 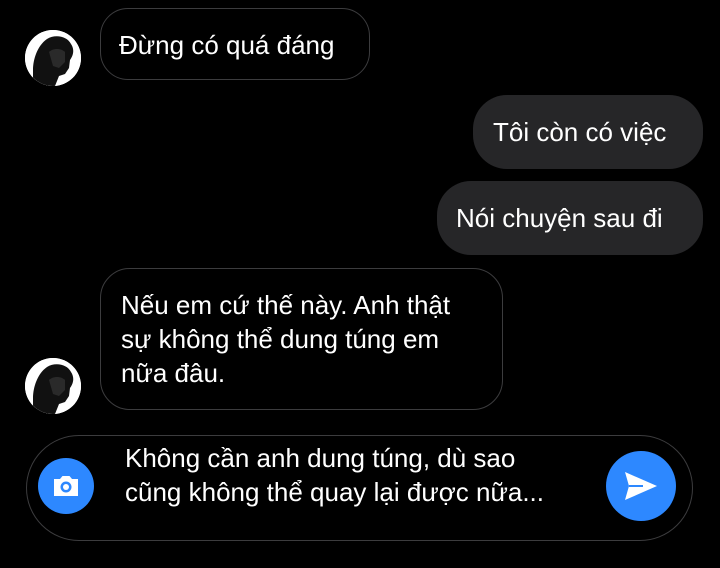 I want to click on send-button, so click(x=641, y=486).